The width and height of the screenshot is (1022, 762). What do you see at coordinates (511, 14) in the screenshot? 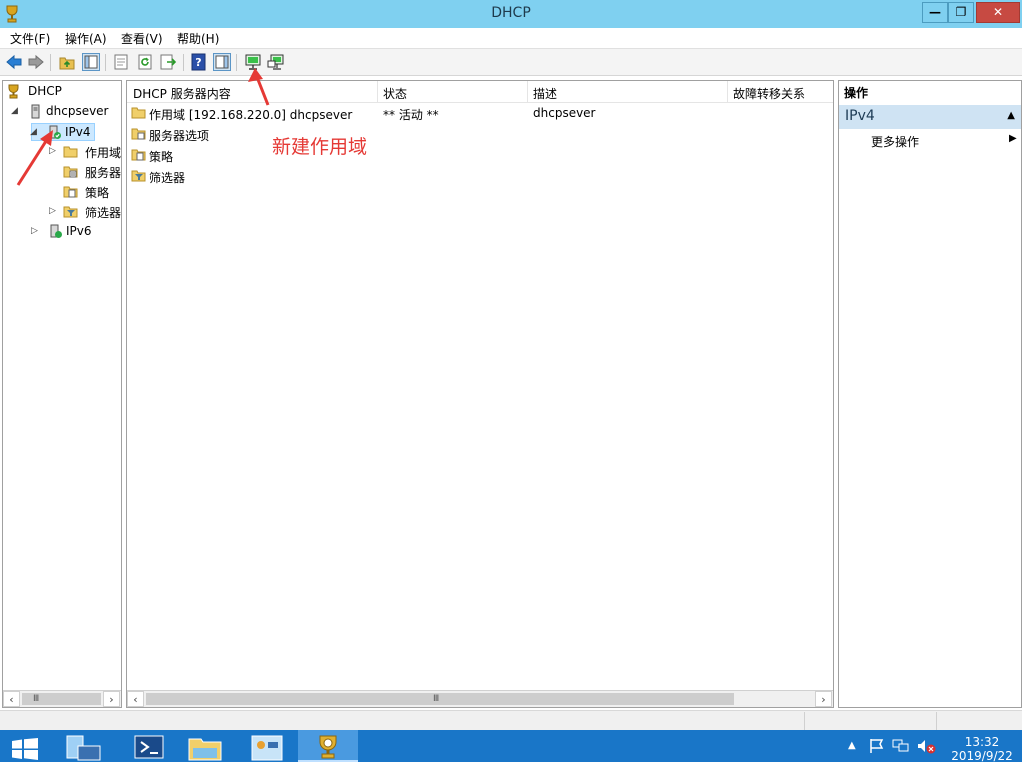
I see `title-bar: DHCP — ❐ ✕` at bounding box center [511, 14].